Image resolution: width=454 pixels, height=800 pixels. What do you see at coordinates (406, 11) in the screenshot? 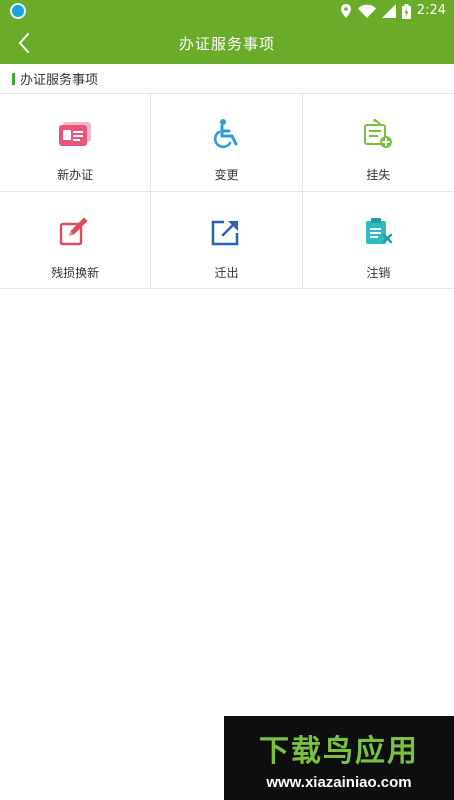
I see `battery-icon` at bounding box center [406, 11].